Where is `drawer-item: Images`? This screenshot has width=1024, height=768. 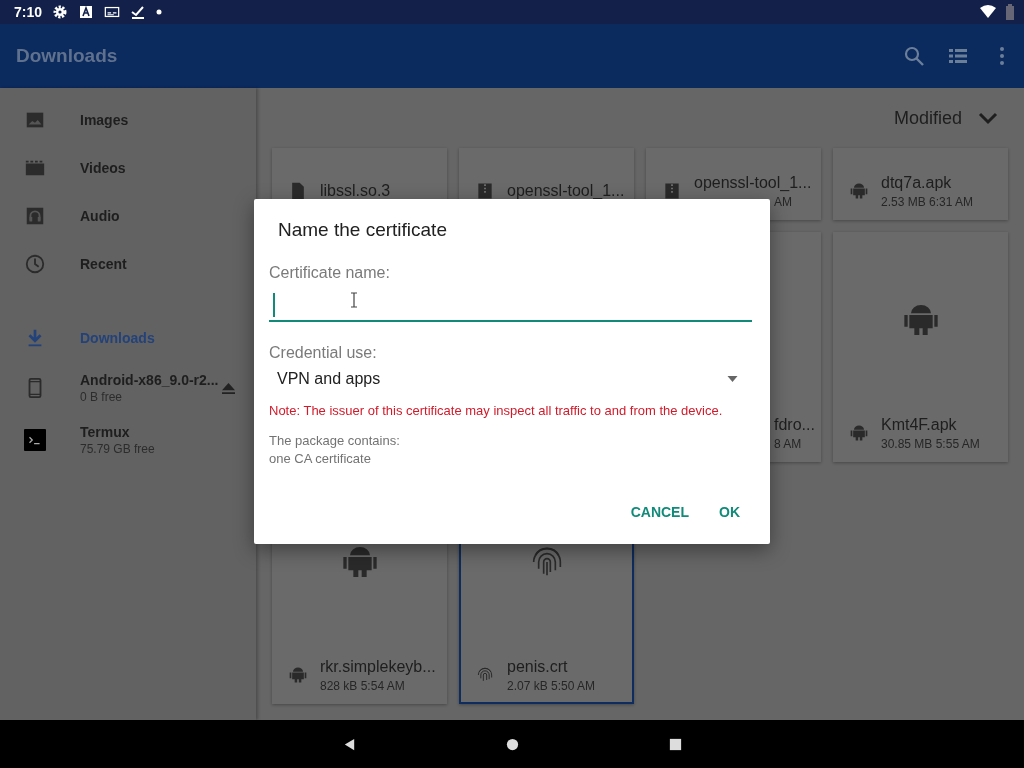
drawer-item: Images is located at coordinates (128, 120).